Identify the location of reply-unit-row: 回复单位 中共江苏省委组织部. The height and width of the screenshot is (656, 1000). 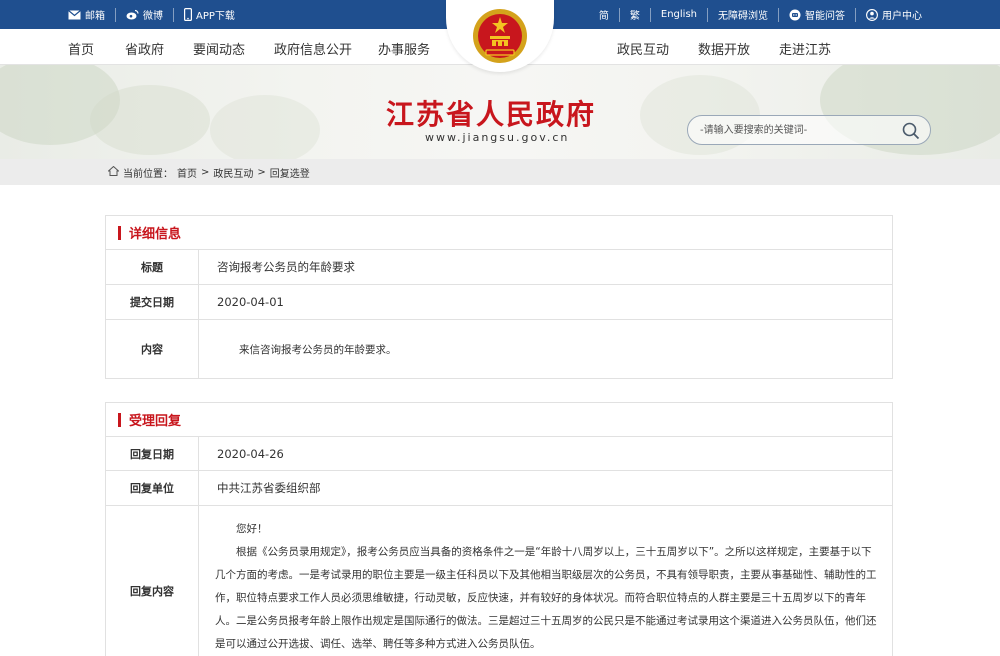
(499, 488).